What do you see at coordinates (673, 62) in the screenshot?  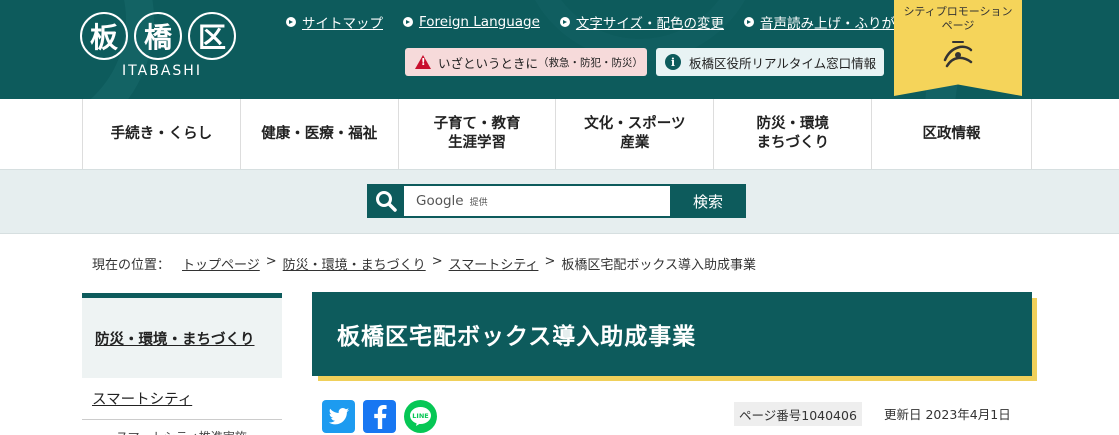 I see `info-icon: i` at bounding box center [673, 62].